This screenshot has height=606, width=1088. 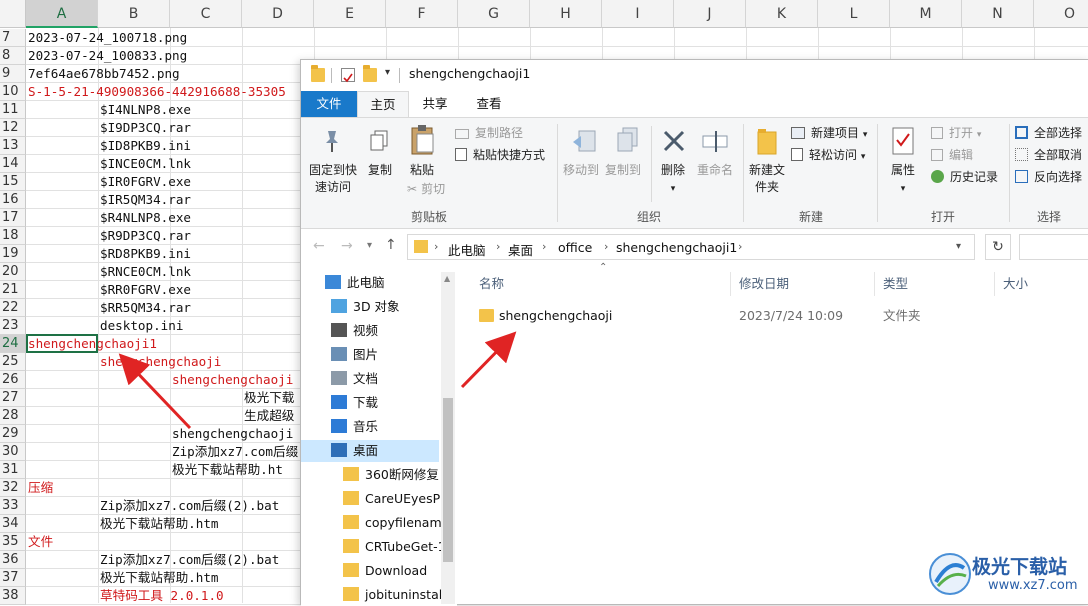 What do you see at coordinates (1033, 585) in the screenshot?
I see `watermark-url: www.xz7.com` at bounding box center [1033, 585].